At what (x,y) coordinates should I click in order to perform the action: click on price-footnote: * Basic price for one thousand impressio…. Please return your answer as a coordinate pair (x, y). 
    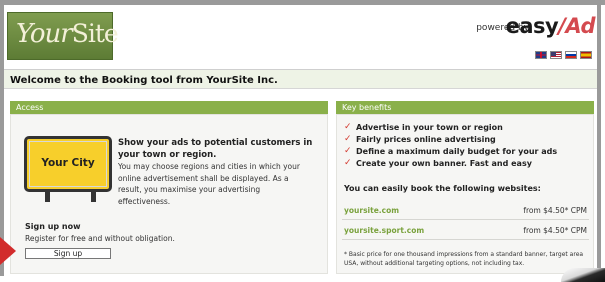
    Looking at the image, I should click on (464, 259).